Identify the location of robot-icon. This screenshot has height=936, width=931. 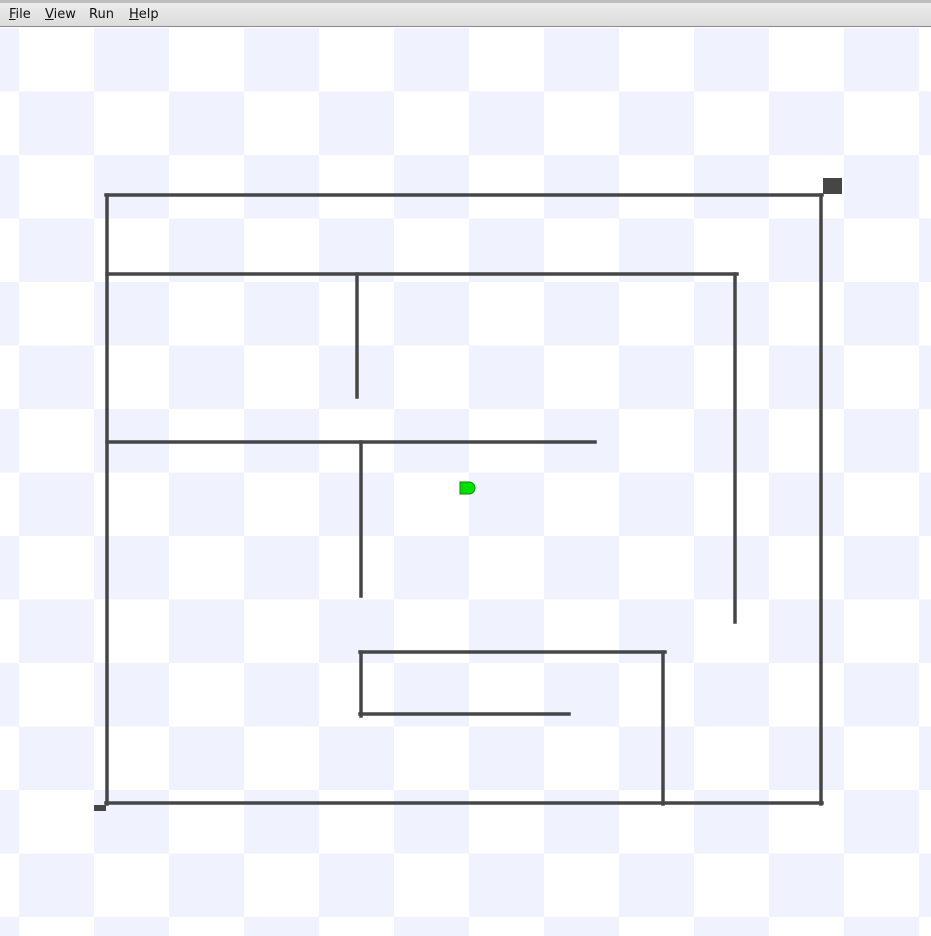
(467, 488).